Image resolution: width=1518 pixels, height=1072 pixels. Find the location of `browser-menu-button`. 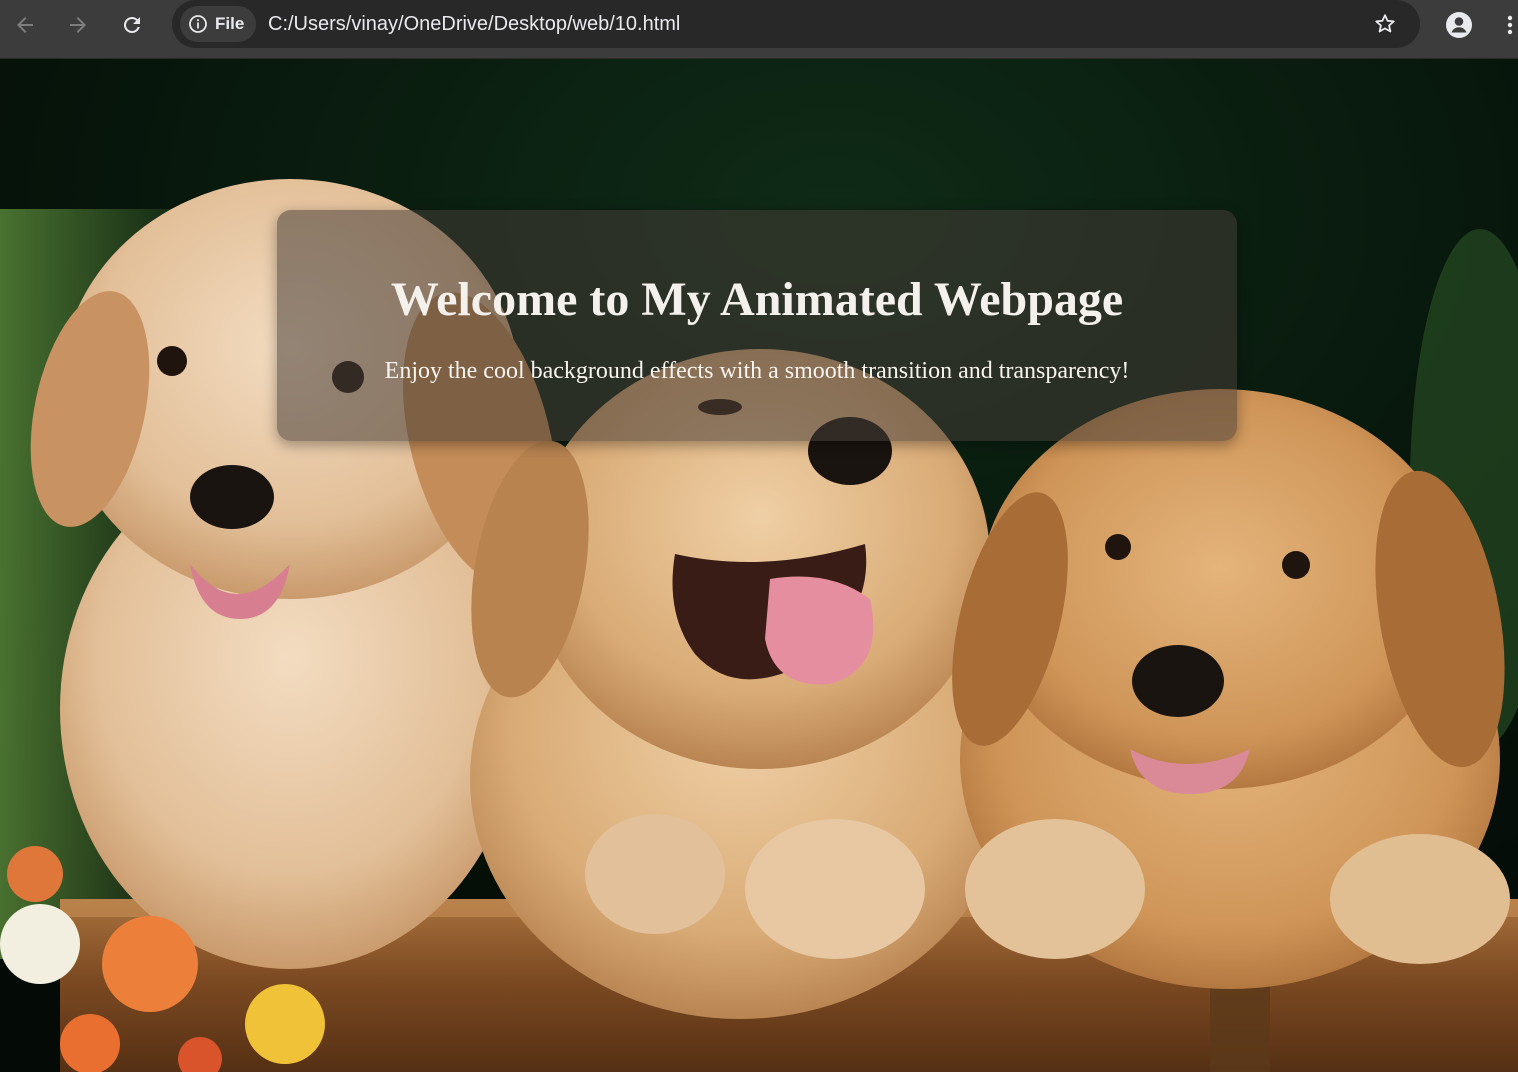

browser-menu-button is located at coordinates (1510, 25).